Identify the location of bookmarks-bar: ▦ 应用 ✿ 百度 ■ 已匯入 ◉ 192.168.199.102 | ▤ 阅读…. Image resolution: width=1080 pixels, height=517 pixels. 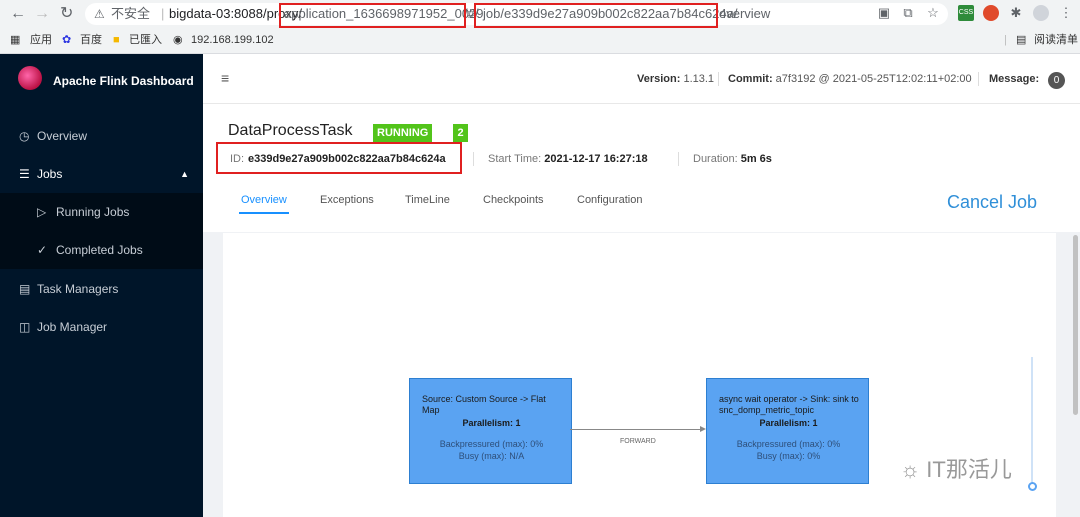
(540, 40).